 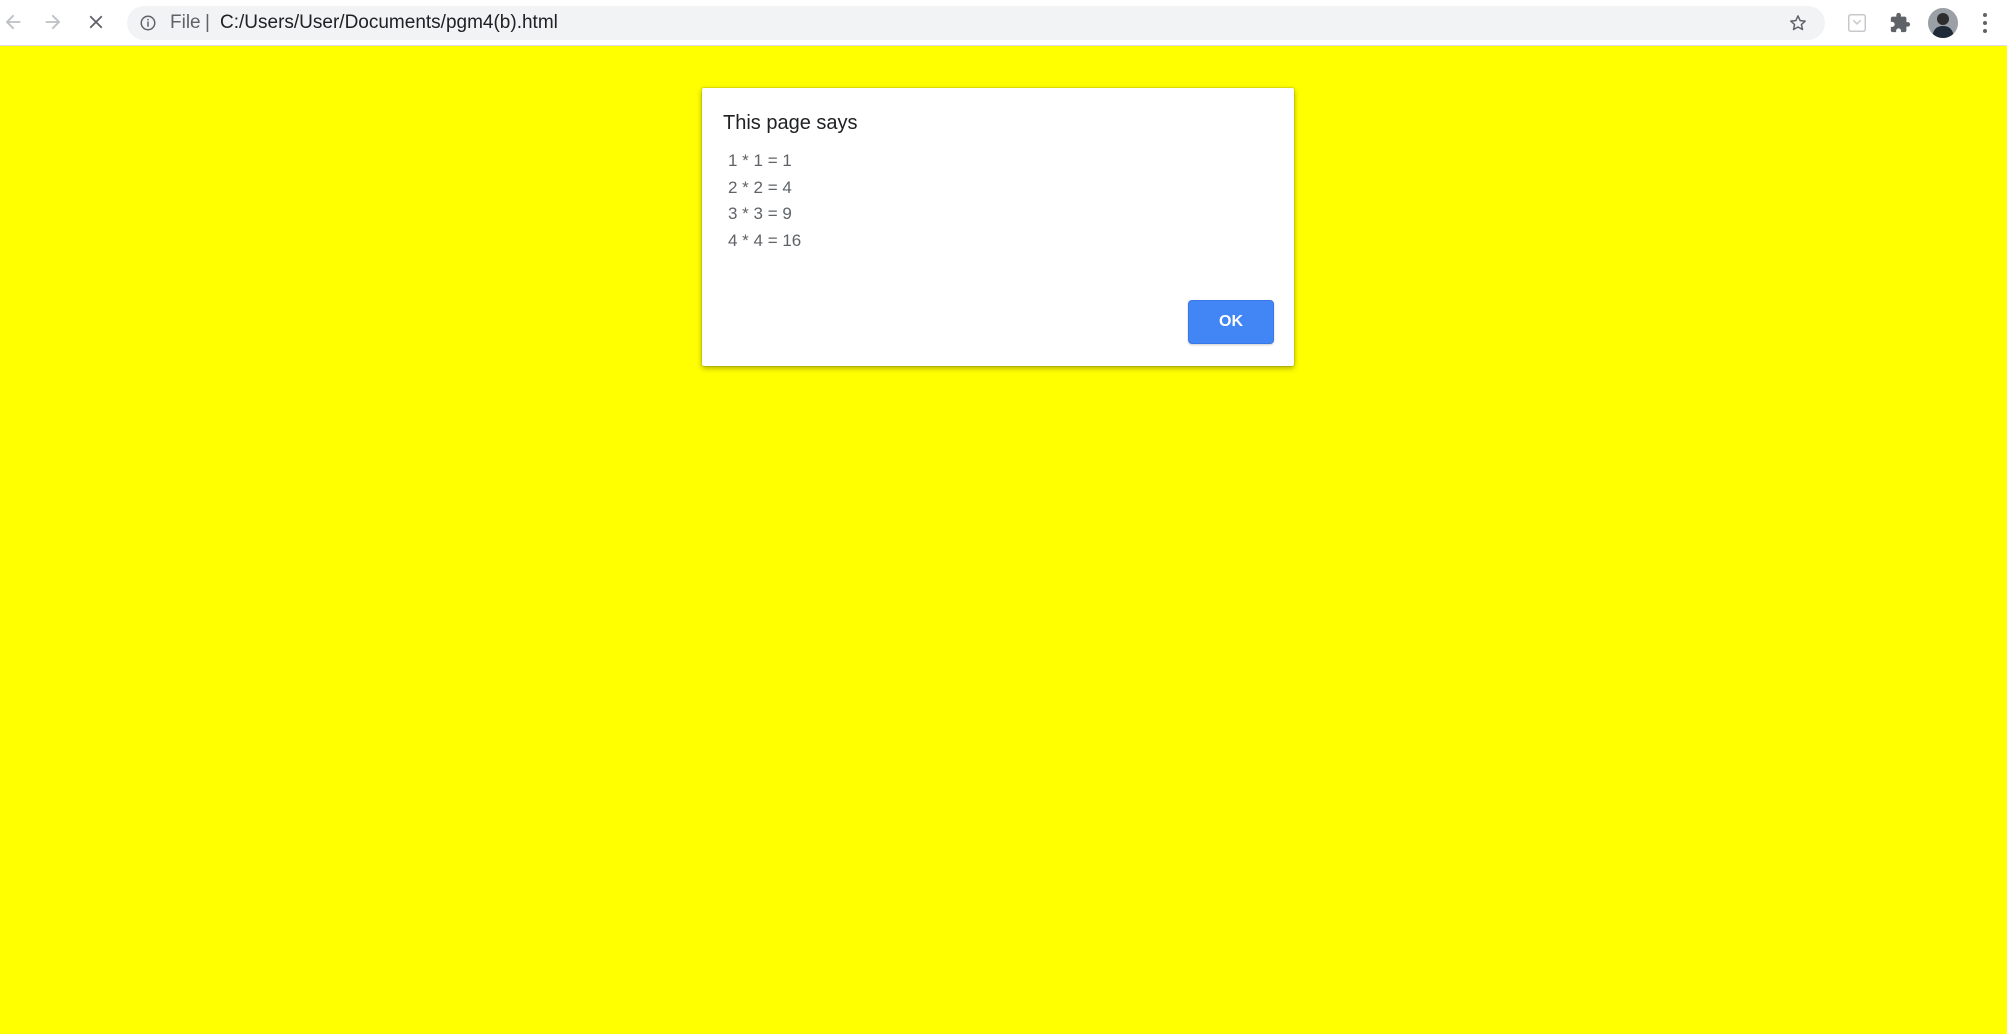 I want to click on arrow-left-icon, so click(x=13, y=22).